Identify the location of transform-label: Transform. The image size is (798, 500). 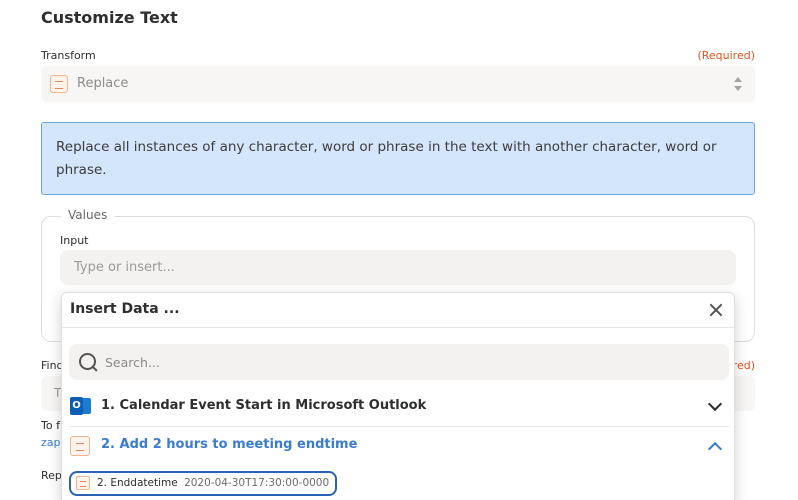
(68, 55).